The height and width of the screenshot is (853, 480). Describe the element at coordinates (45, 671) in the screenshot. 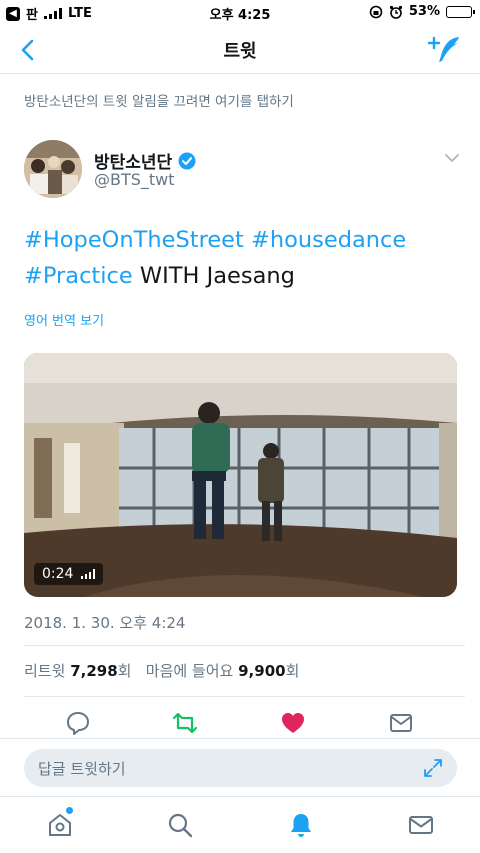

I see `retweets-label: 리트윗` at that location.